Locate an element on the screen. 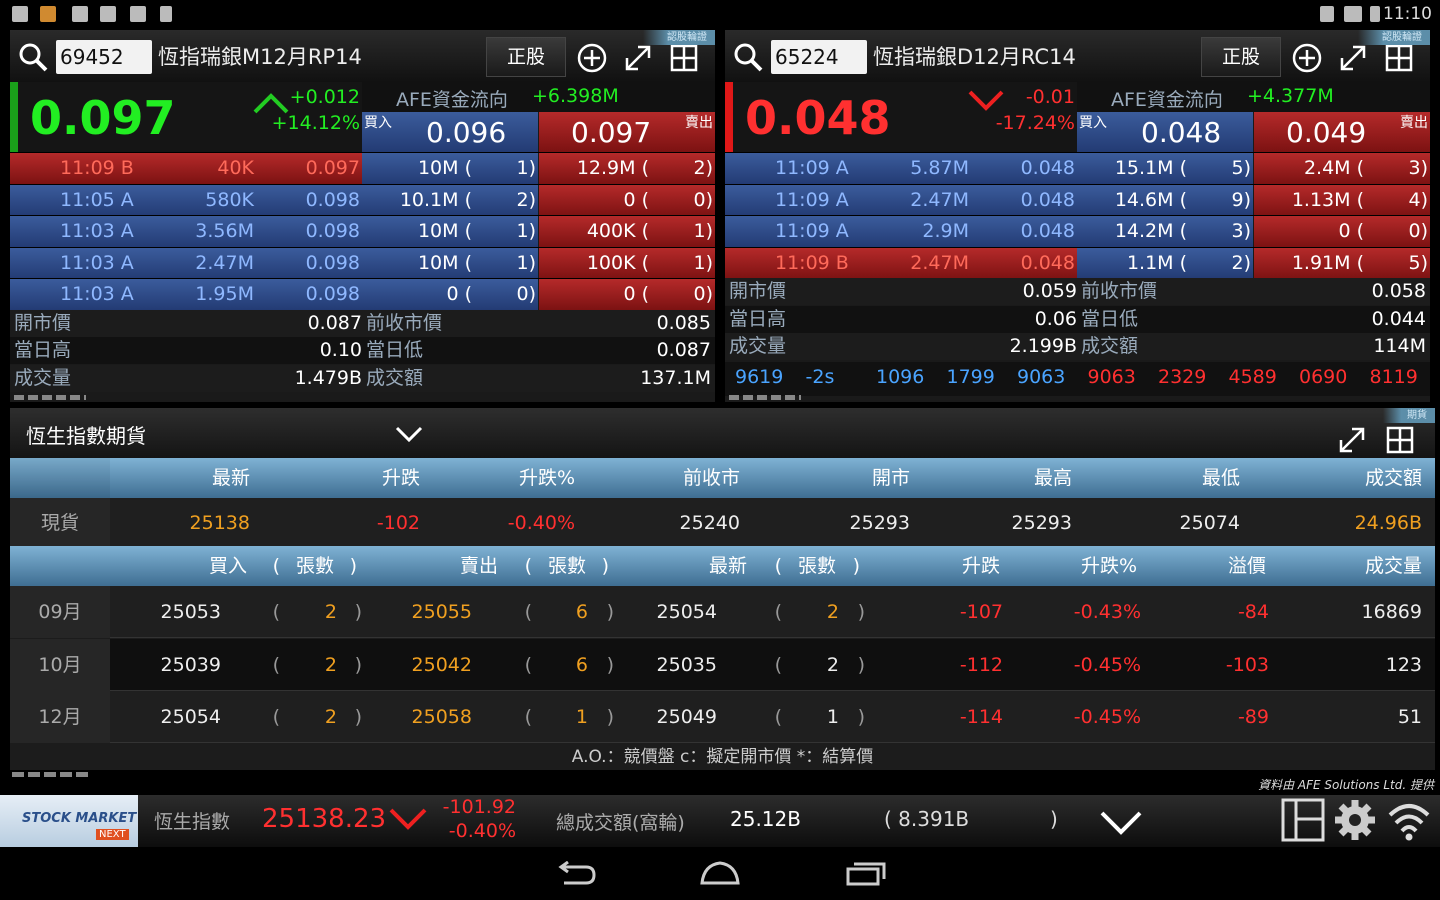 Image resolution: width=1440 pixels, height=900 pixels. gear-icon is located at coordinates (1355, 820).